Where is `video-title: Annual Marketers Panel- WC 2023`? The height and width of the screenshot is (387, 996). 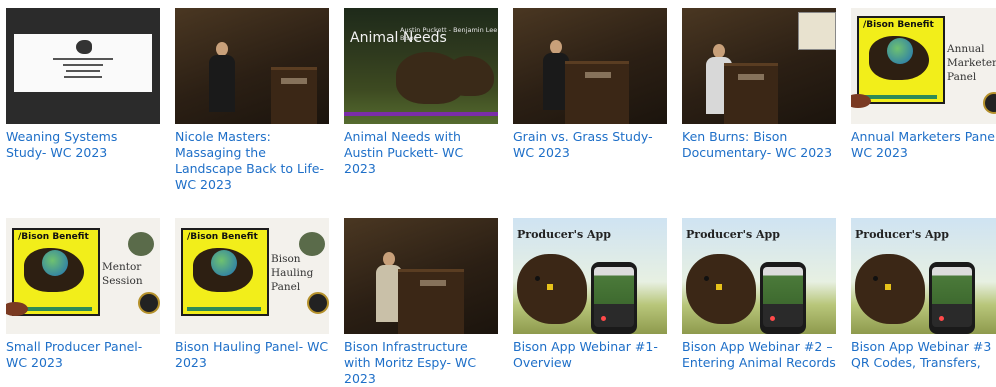 video-title: Annual Marketers Panel- WC 2023 is located at coordinates (923, 145).